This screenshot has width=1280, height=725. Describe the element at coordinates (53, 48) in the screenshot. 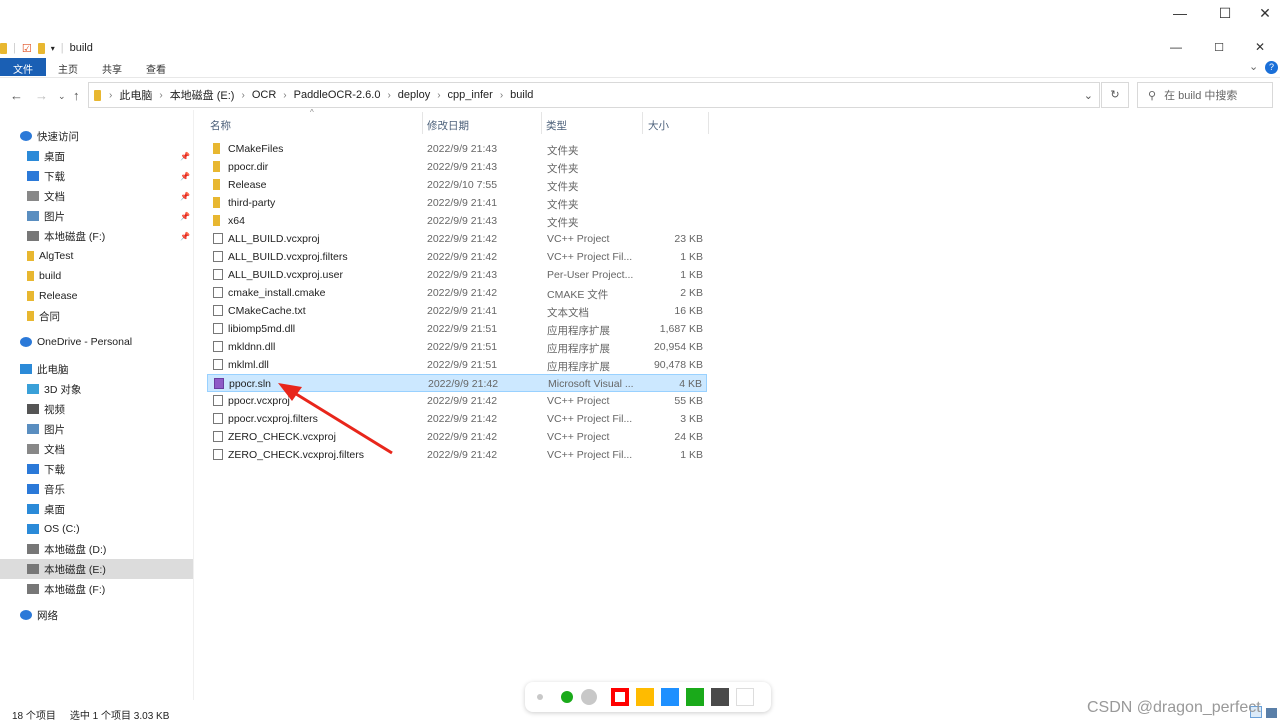

I see `customize-dropdown-icon: ▾` at that location.